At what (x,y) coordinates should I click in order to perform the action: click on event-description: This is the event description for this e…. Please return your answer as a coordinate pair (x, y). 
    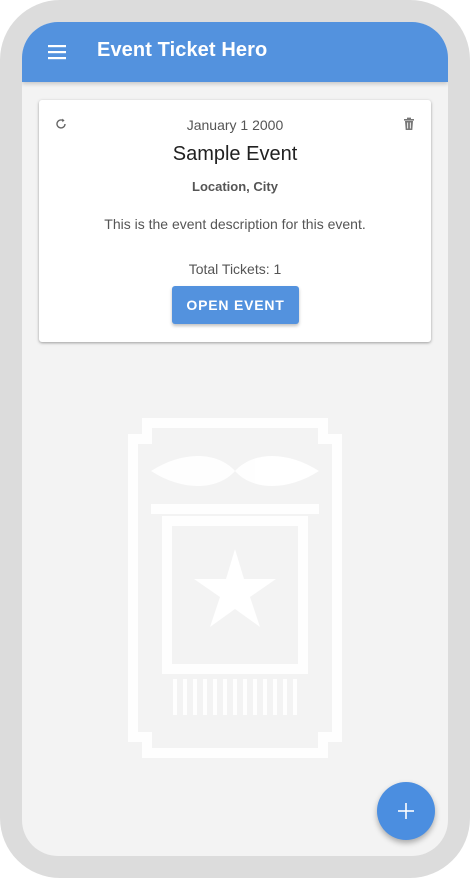
    Looking at the image, I should click on (235, 224).